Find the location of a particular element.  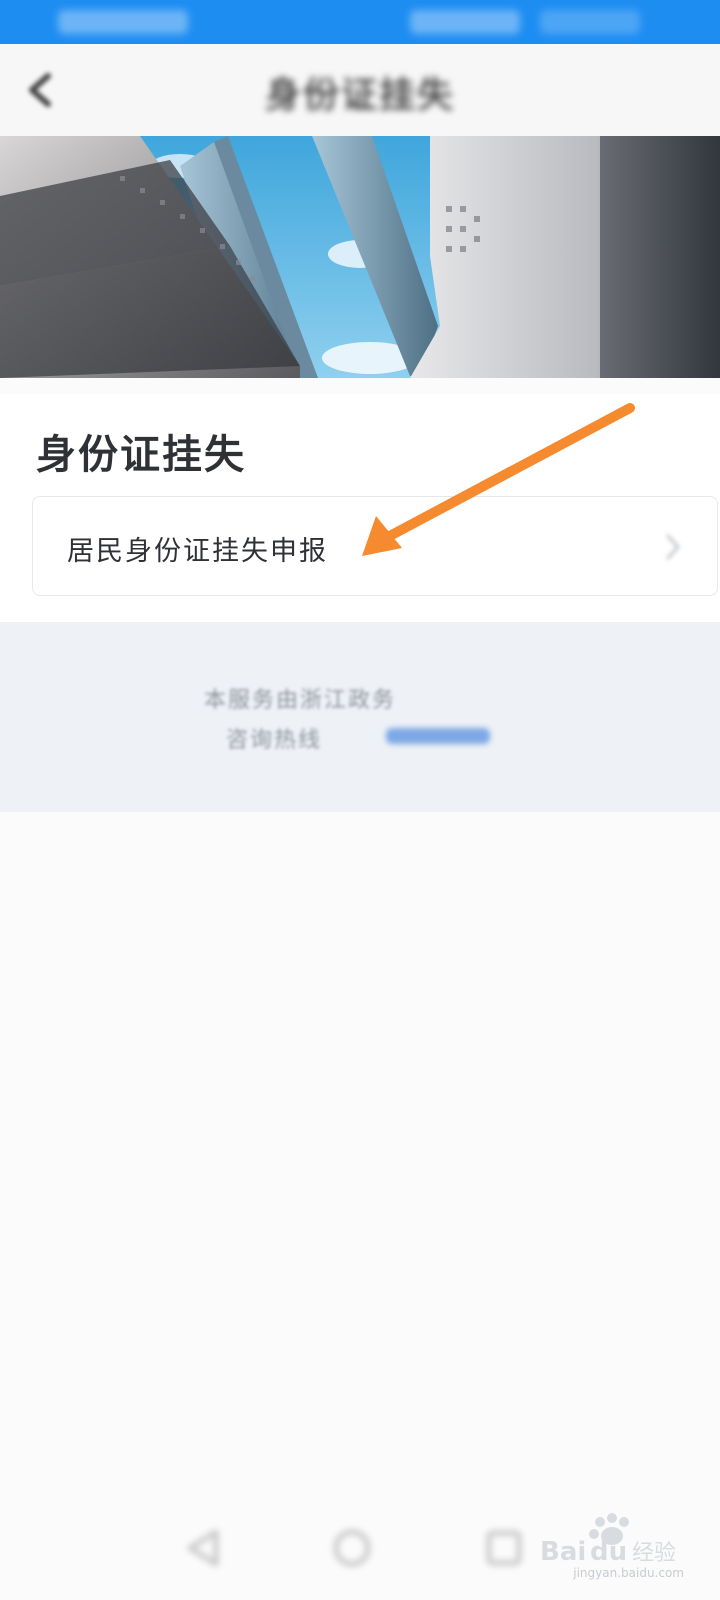

svg-text: Bai is located at coordinates (563, 1552).